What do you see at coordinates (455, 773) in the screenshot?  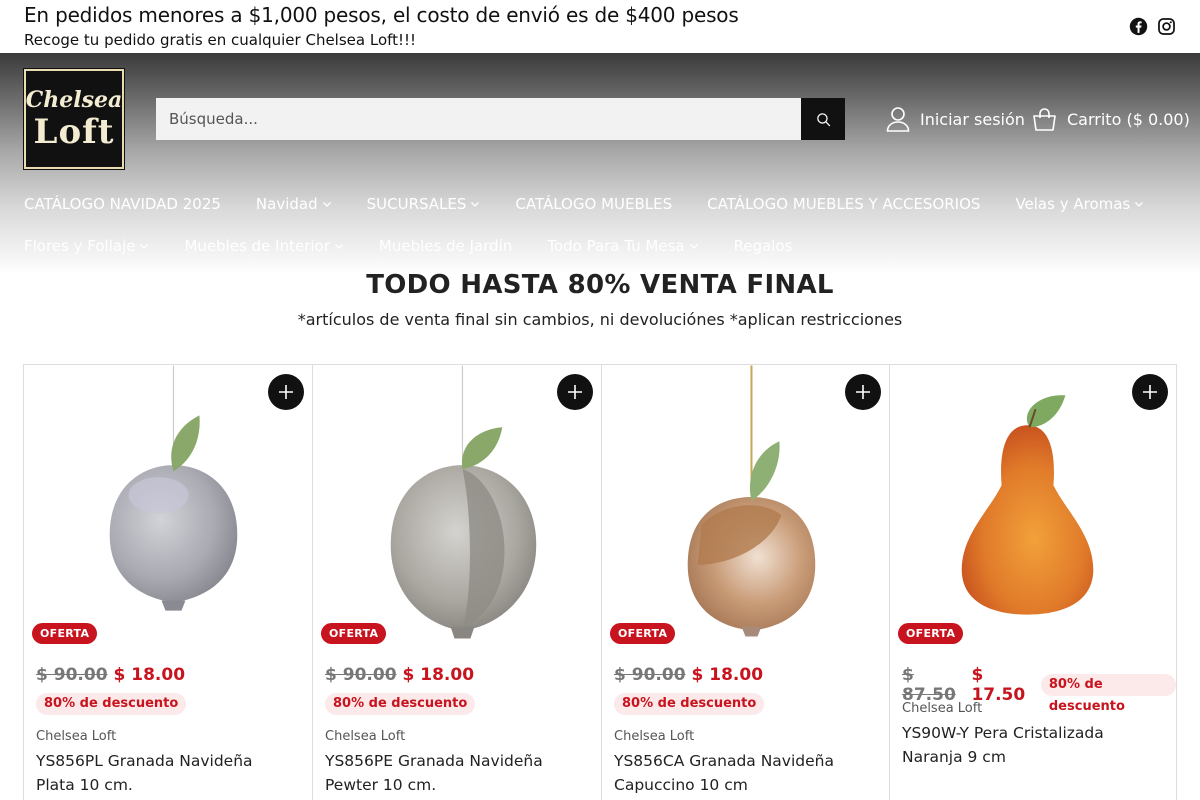 I see `product-name: YS856PE Granada Navideña Pewter 10 cm.` at bounding box center [455, 773].